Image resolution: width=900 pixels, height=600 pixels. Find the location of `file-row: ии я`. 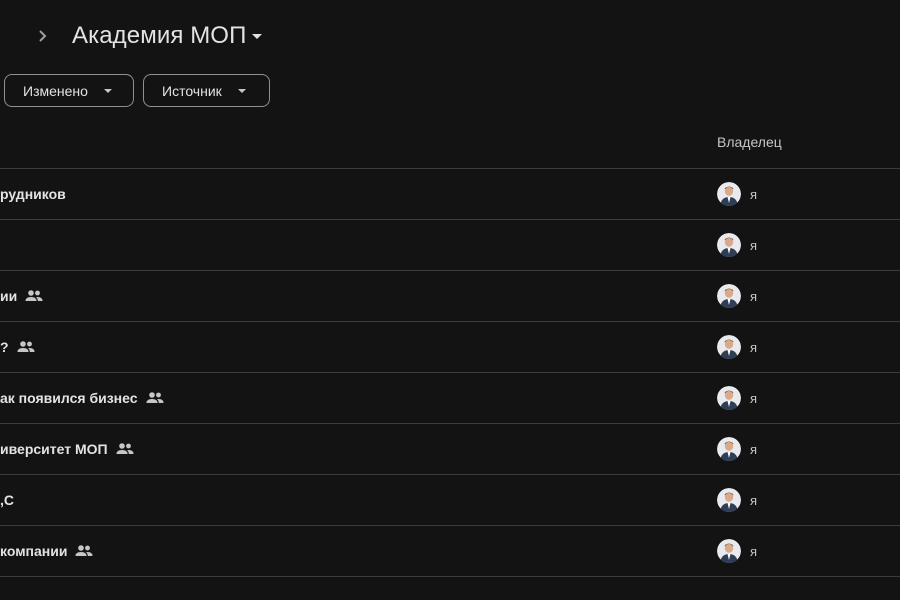

file-row: ии я is located at coordinates (450, 296).